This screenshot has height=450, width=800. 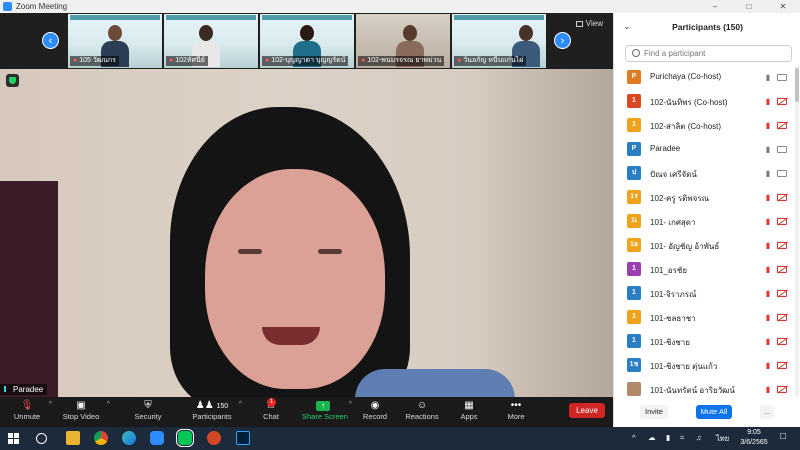 What do you see at coordinates (243, 438) in the screenshot?
I see `photoshop-icon` at bounding box center [243, 438].